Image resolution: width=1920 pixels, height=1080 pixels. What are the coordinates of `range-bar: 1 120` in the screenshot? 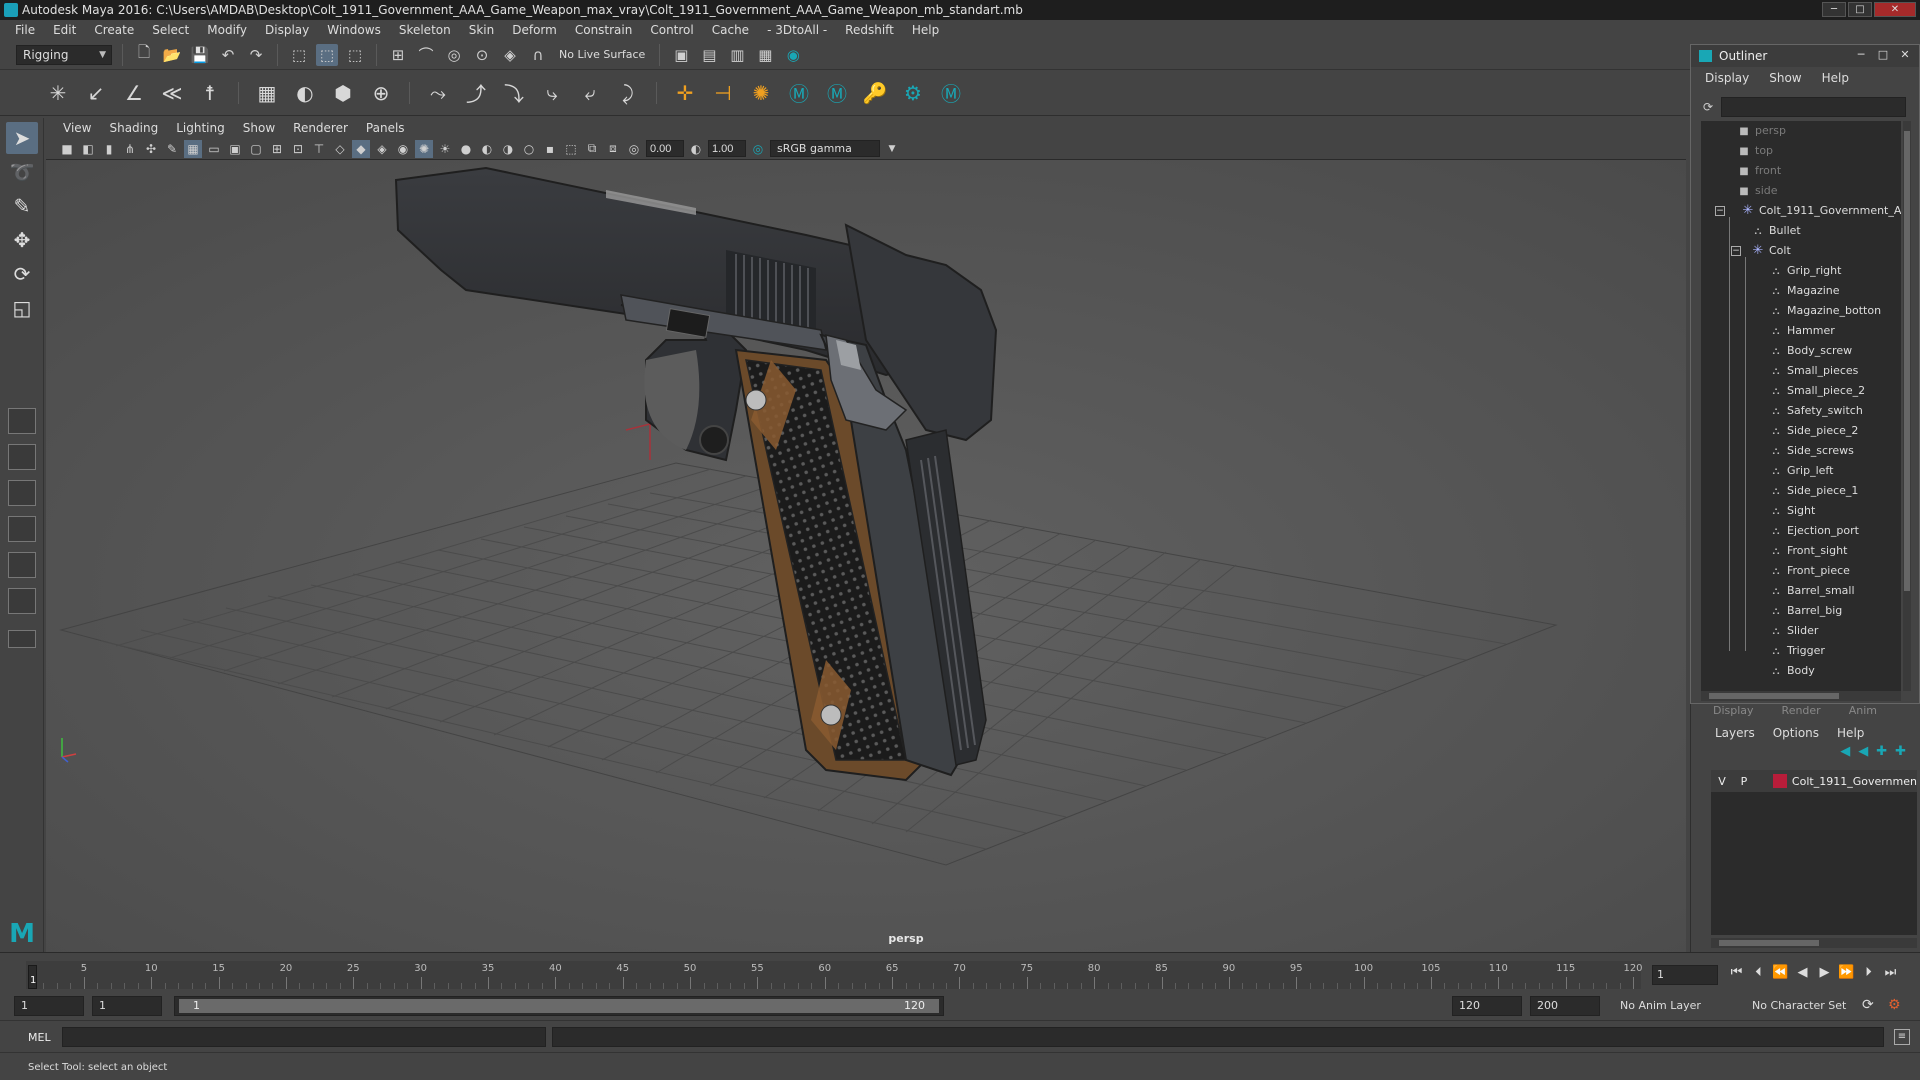 It's located at (559, 1006).